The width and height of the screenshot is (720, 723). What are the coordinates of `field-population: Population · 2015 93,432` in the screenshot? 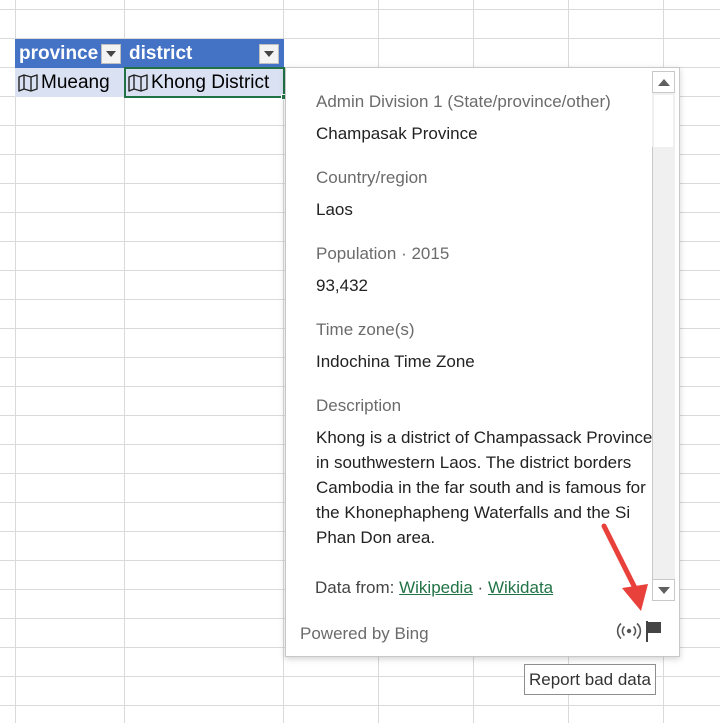 It's located at (486, 270).